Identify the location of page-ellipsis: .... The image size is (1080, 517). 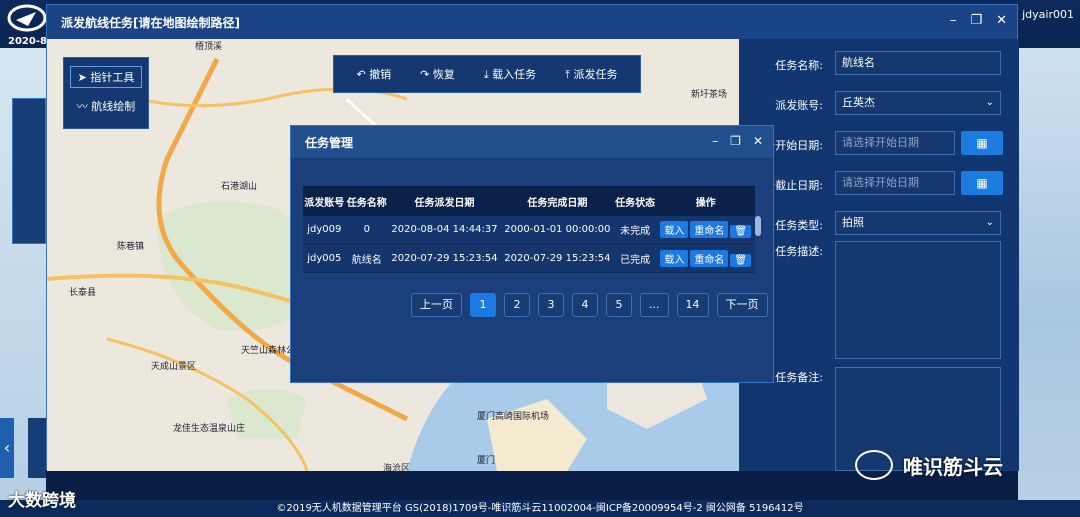
(654, 305).